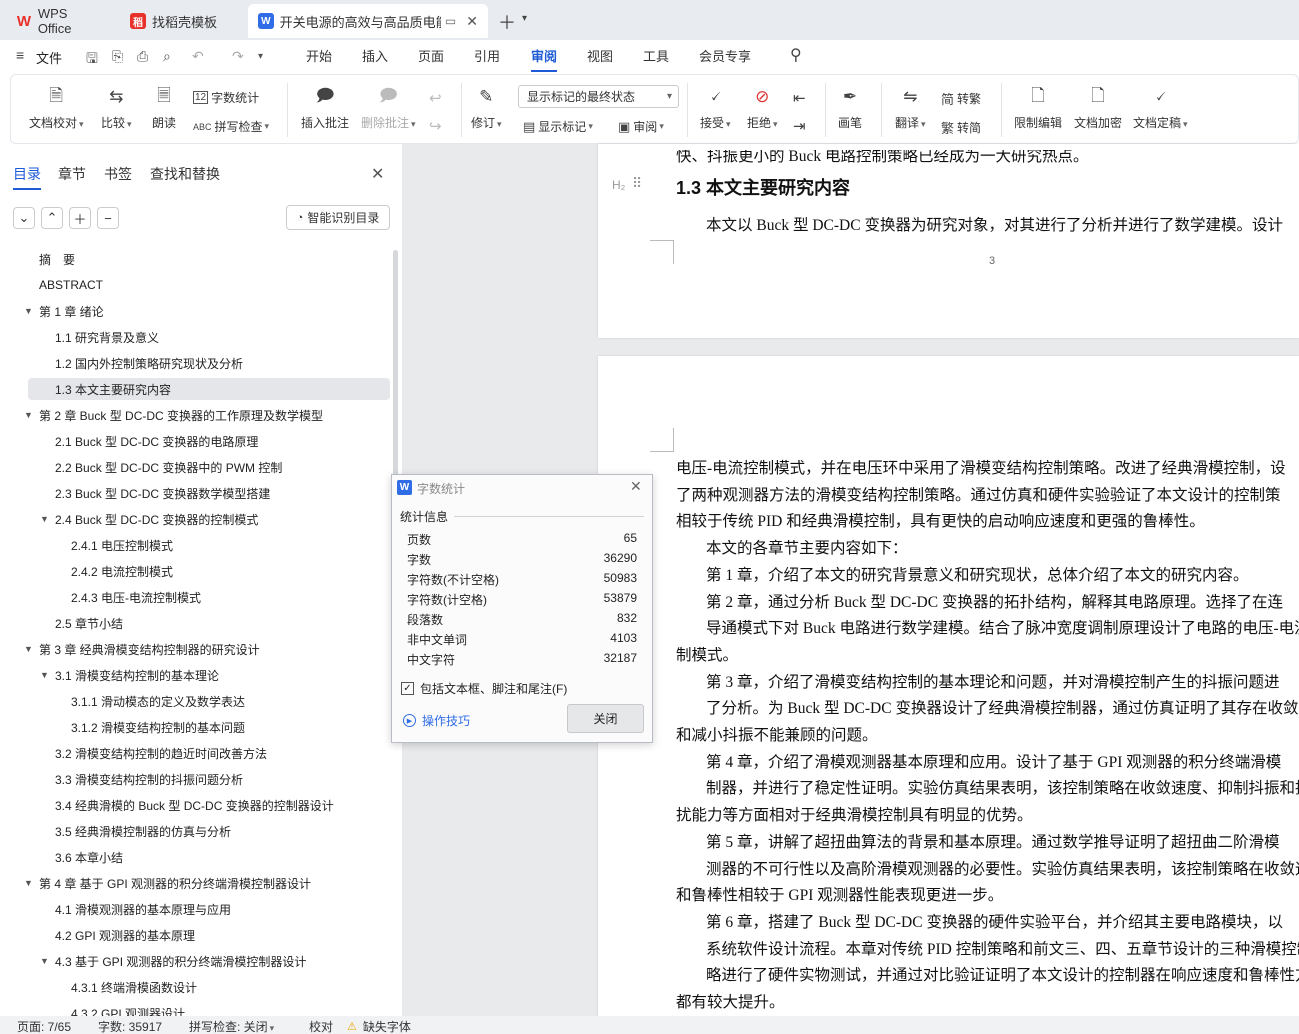 The height and width of the screenshot is (1034, 1299). Describe the element at coordinates (796, 55) in the screenshot. I see `search-icon: ⚲` at that location.